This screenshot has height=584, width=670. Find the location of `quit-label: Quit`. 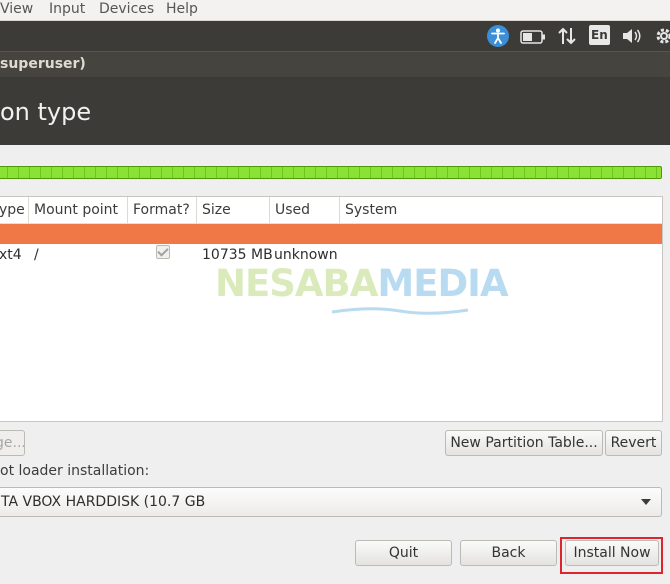

quit-label: Quit is located at coordinates (403, 553).